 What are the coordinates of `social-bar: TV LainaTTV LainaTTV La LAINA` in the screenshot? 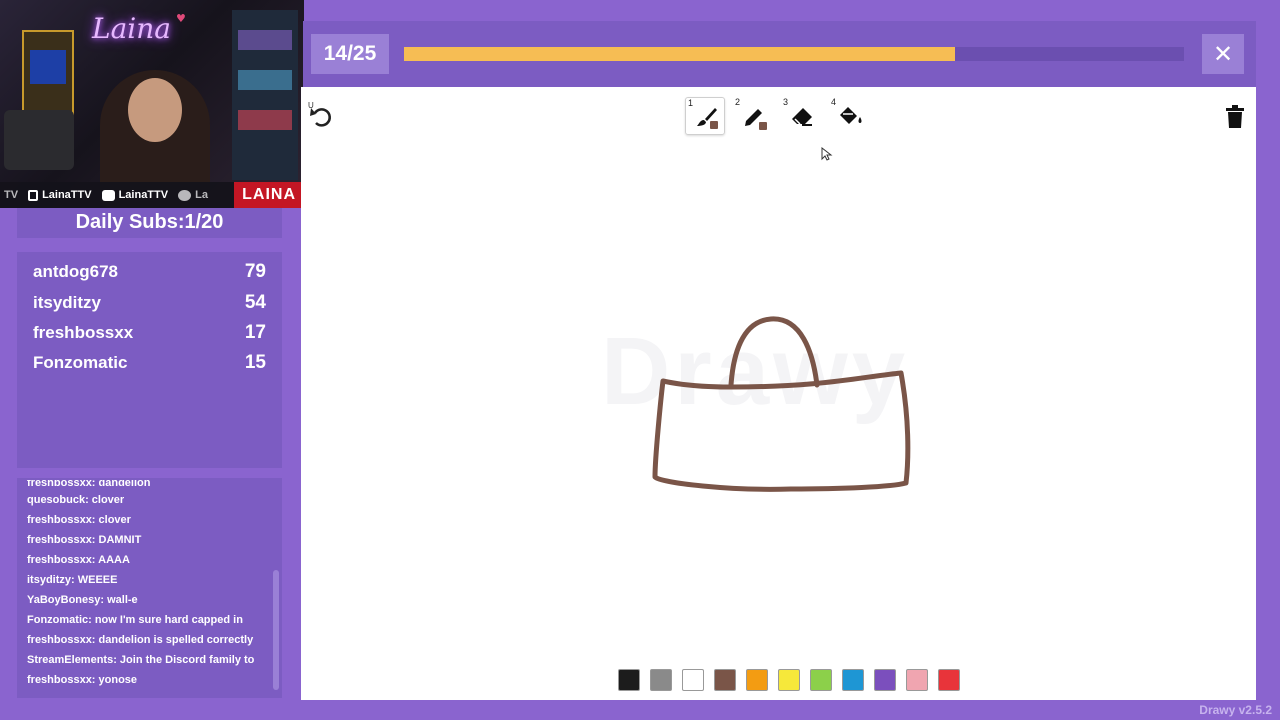 It's located at (152, 195).